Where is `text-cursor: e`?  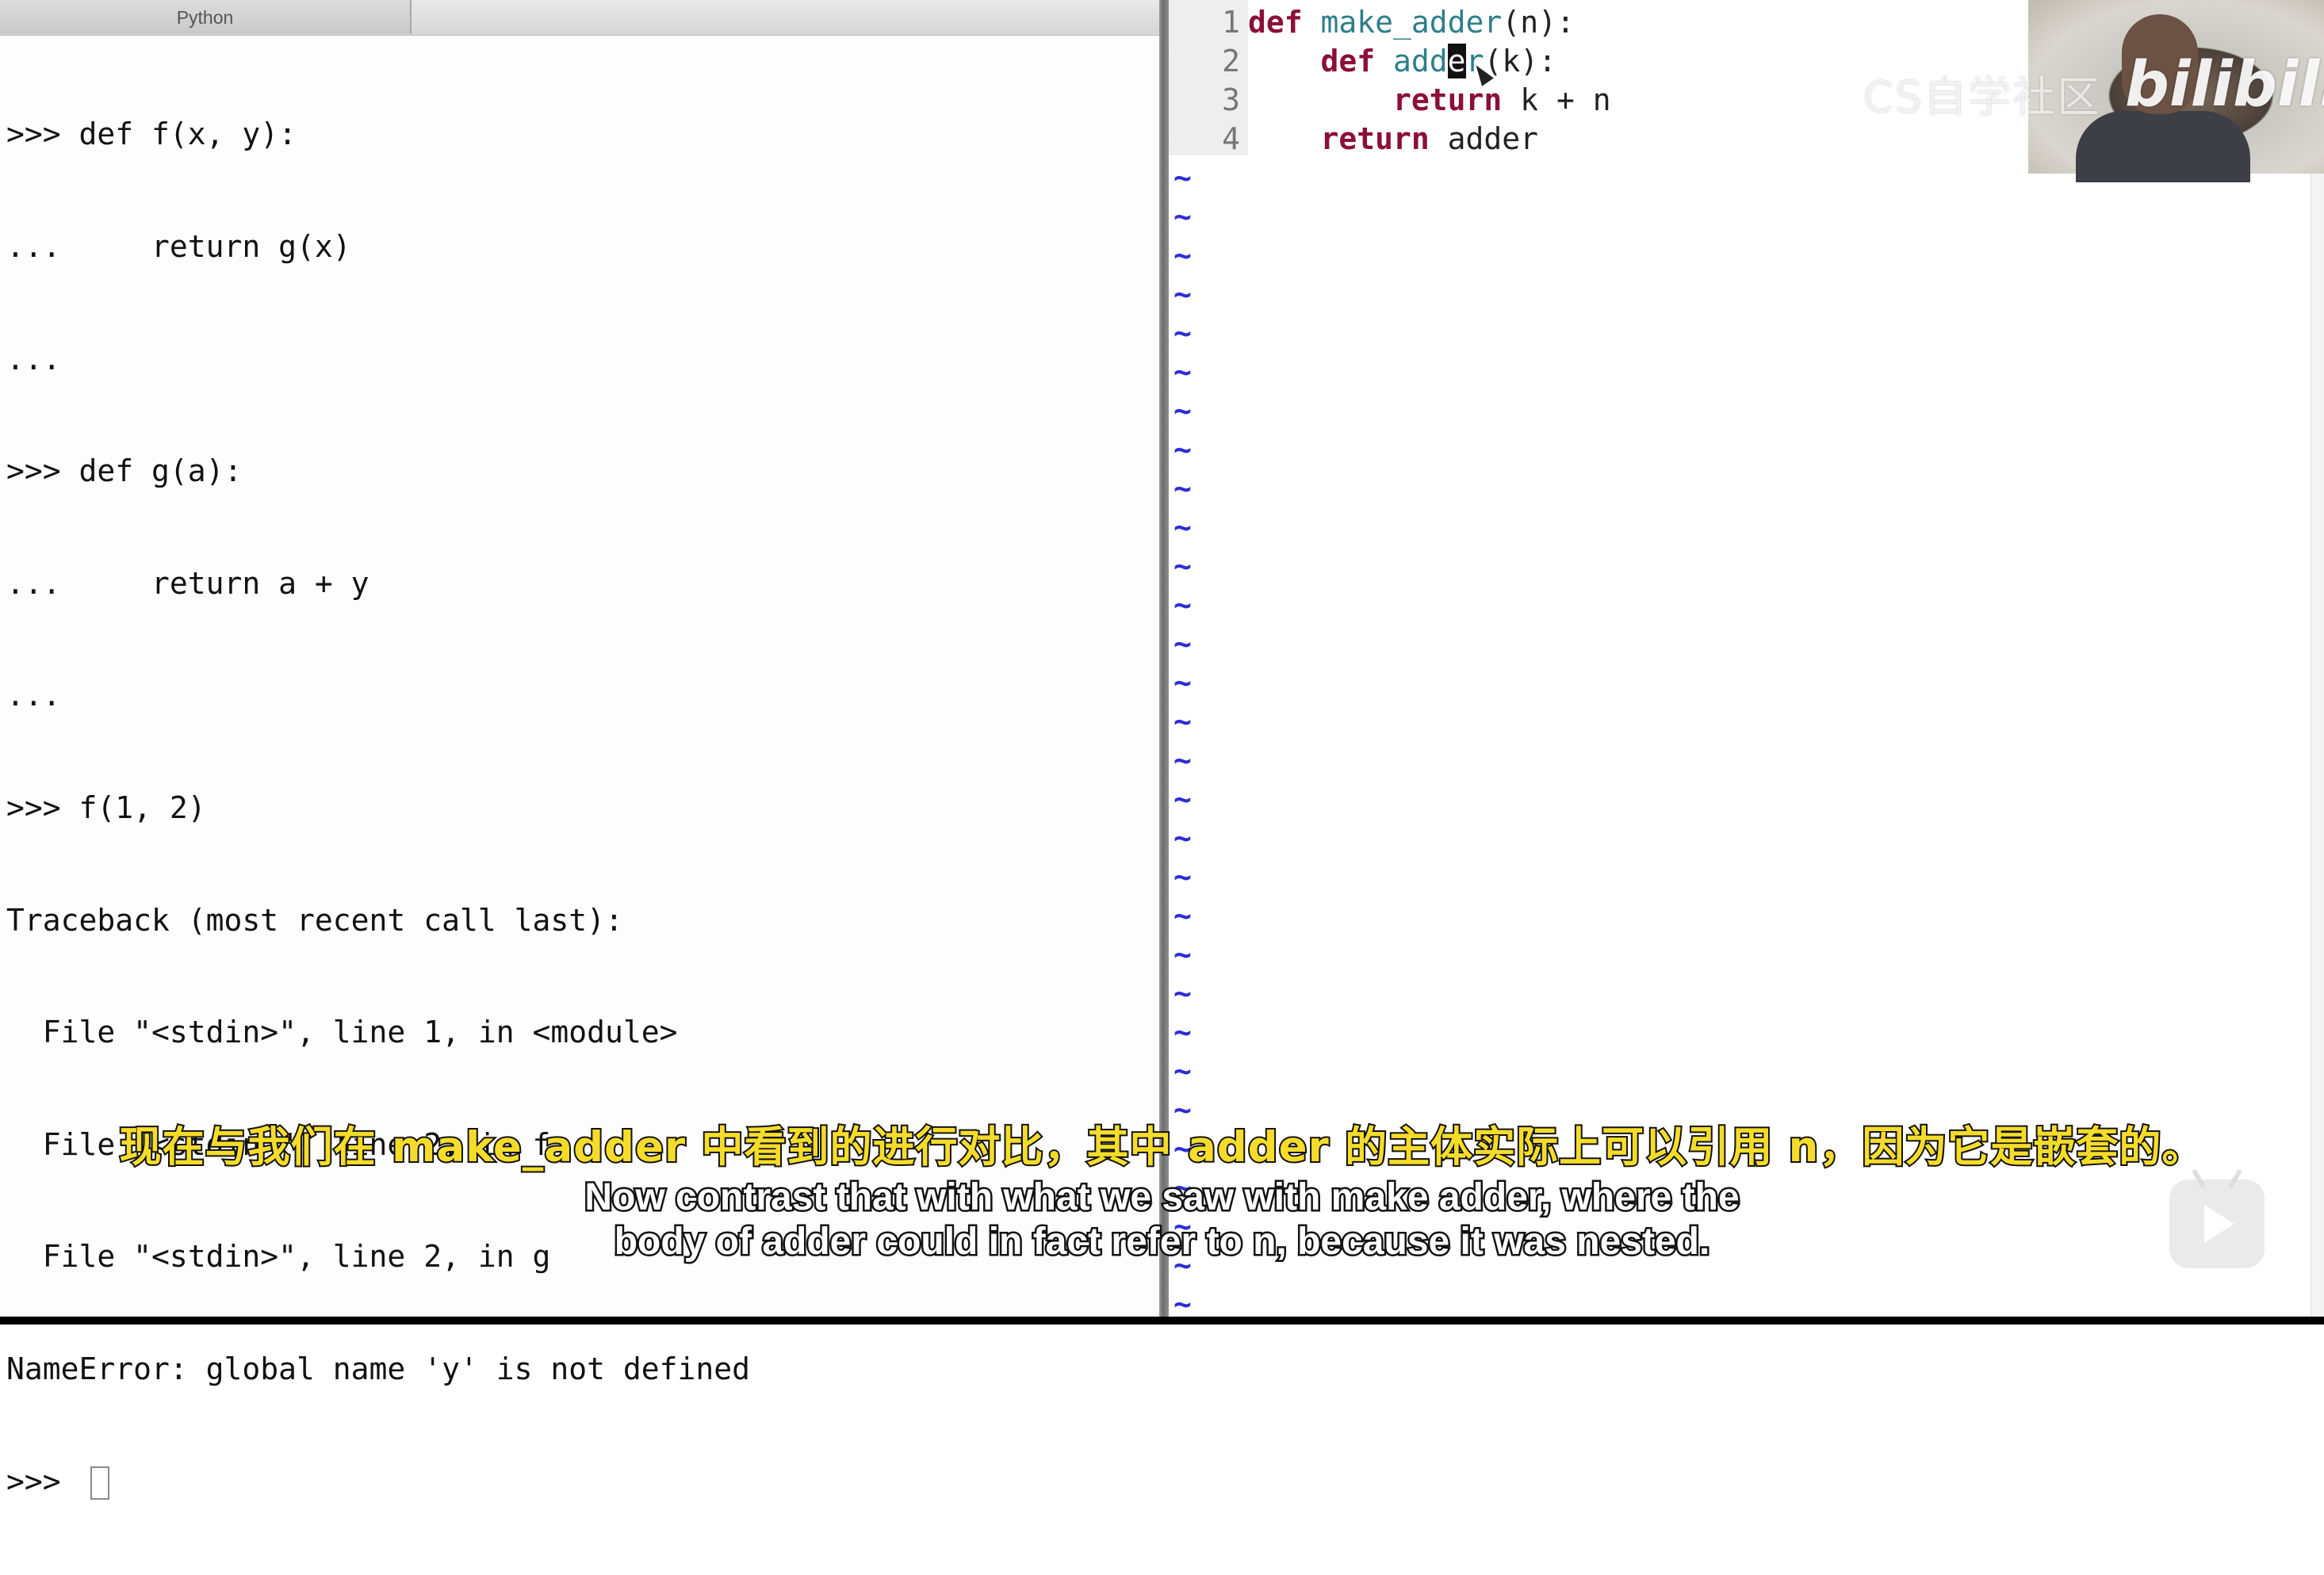
text-cursor: e is located at coordinates (1456, 61).